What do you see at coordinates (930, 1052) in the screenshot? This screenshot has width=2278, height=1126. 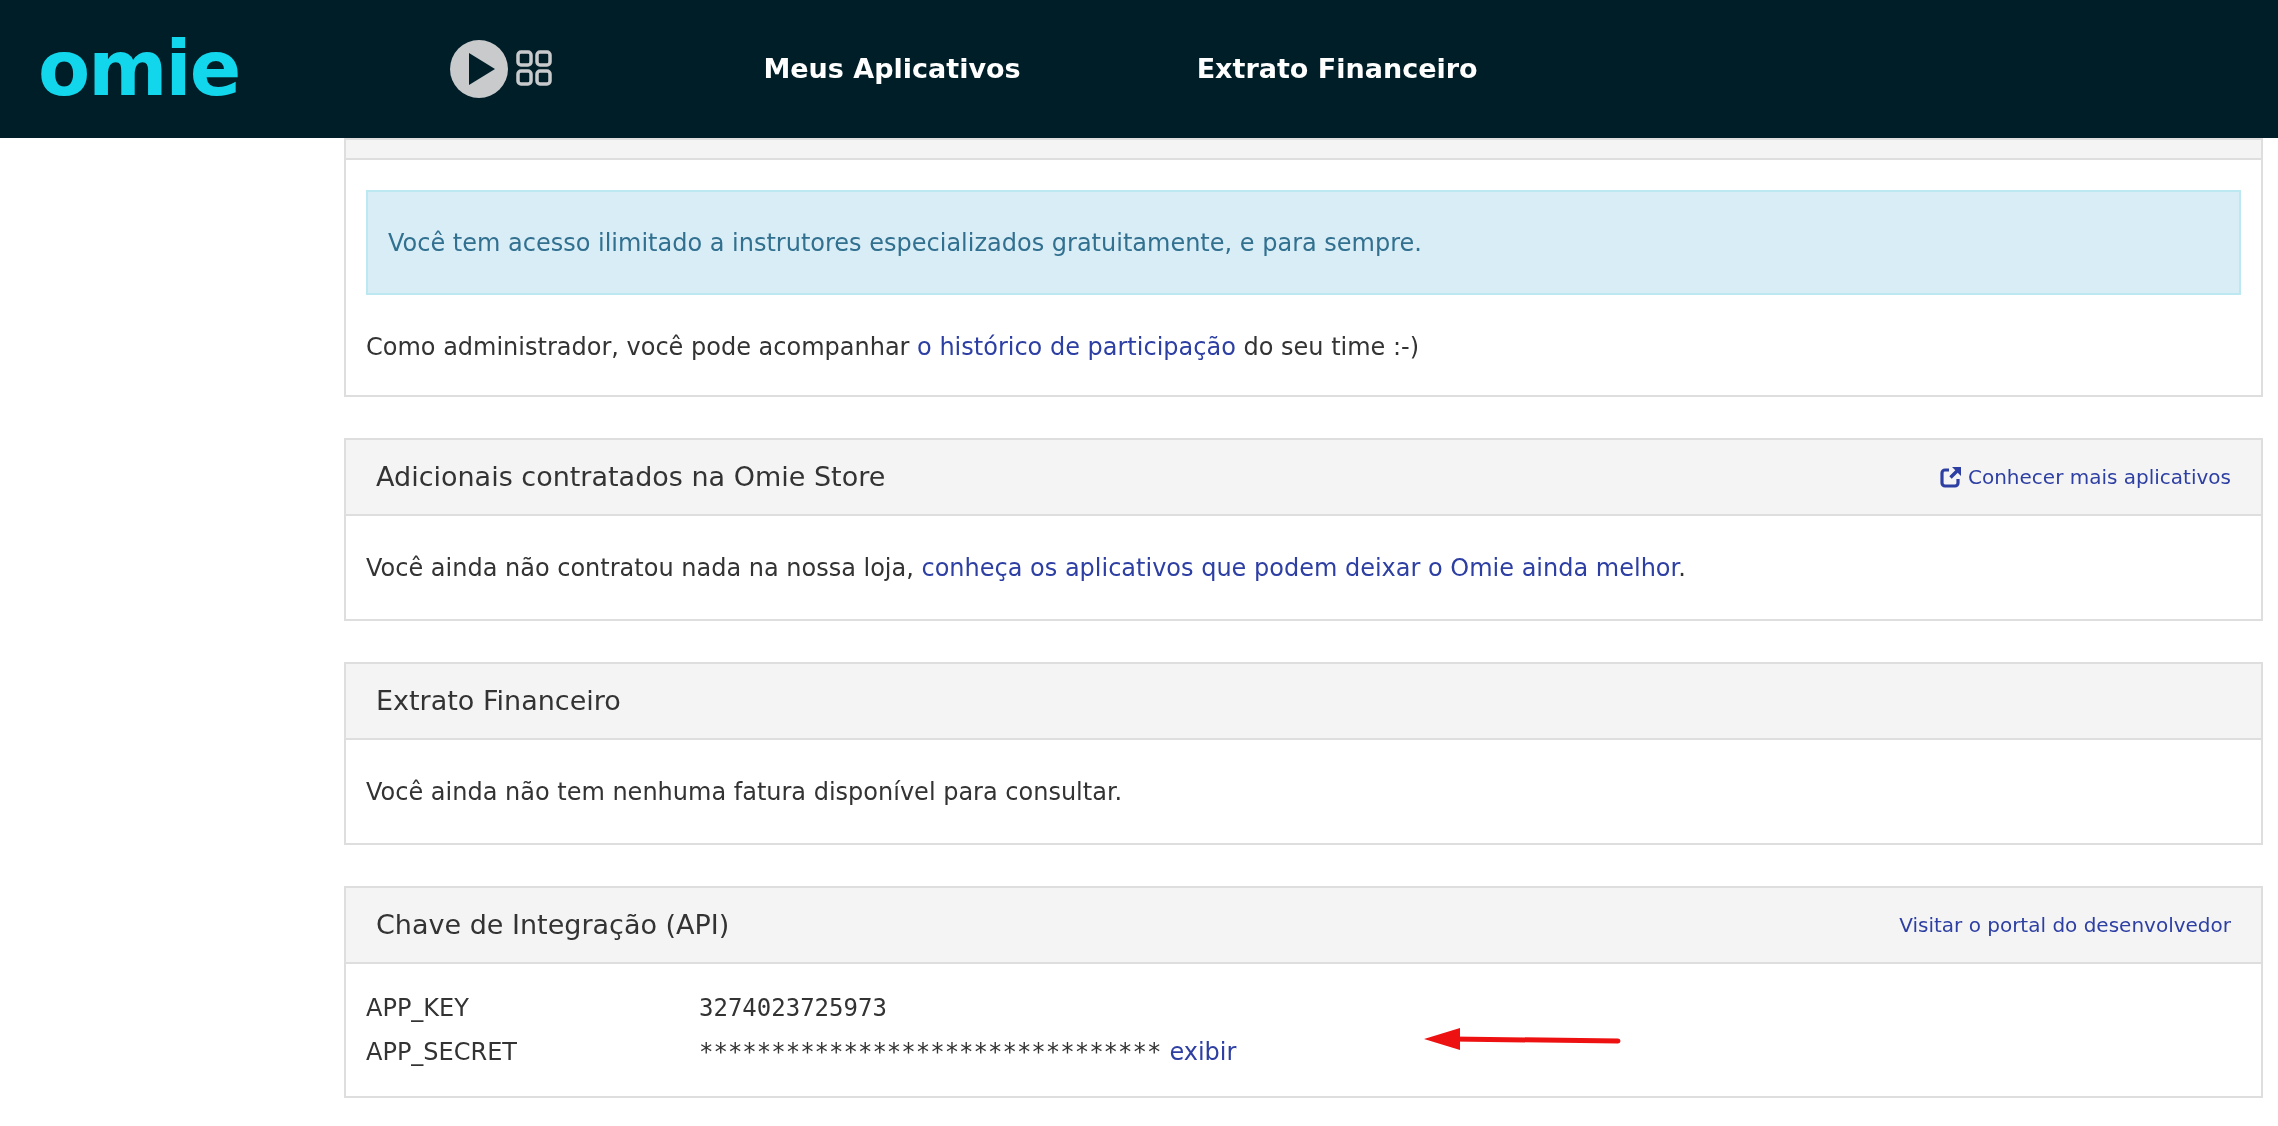 I see `key-value: ********************************` at bounding box center [930, 1052].